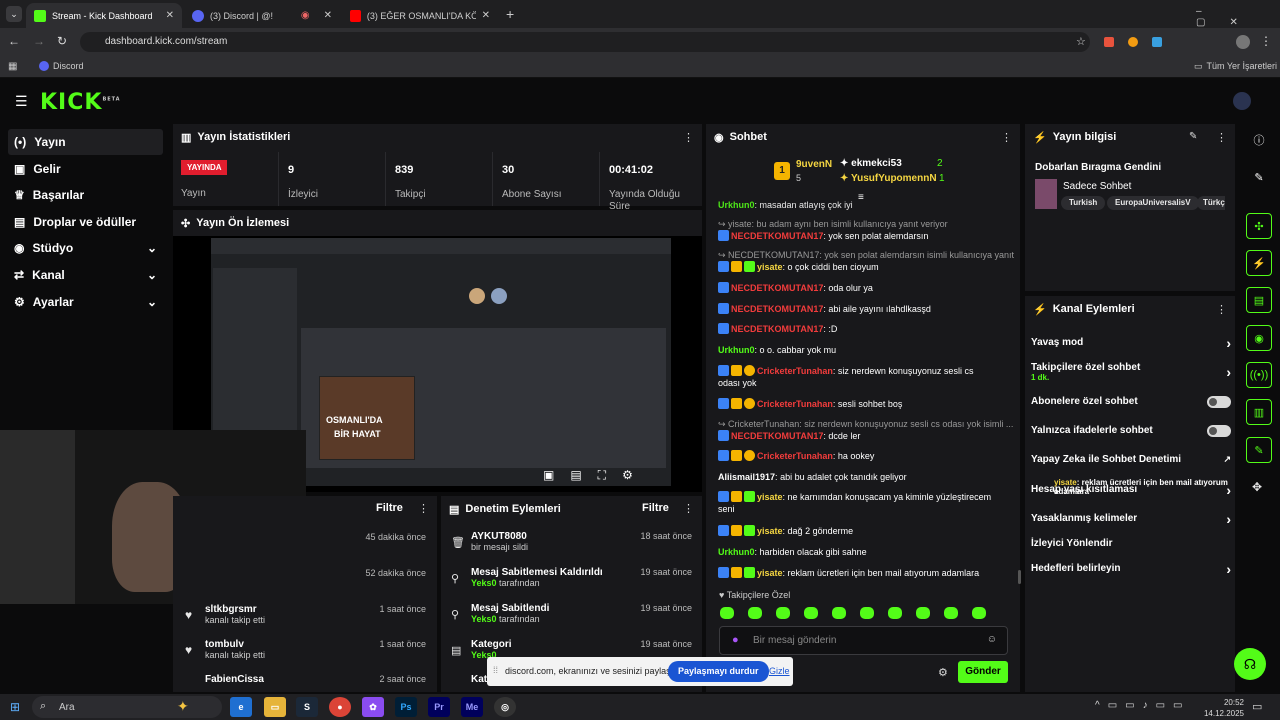 Image resolution: width=1280 pixels, height=720 pixels. What do you see at coordinates (104, 15) in the screenshot?
I see `tab-kick-dashboard: Stream - Kick Dashboard ✕` at bounding box center [104, 15].